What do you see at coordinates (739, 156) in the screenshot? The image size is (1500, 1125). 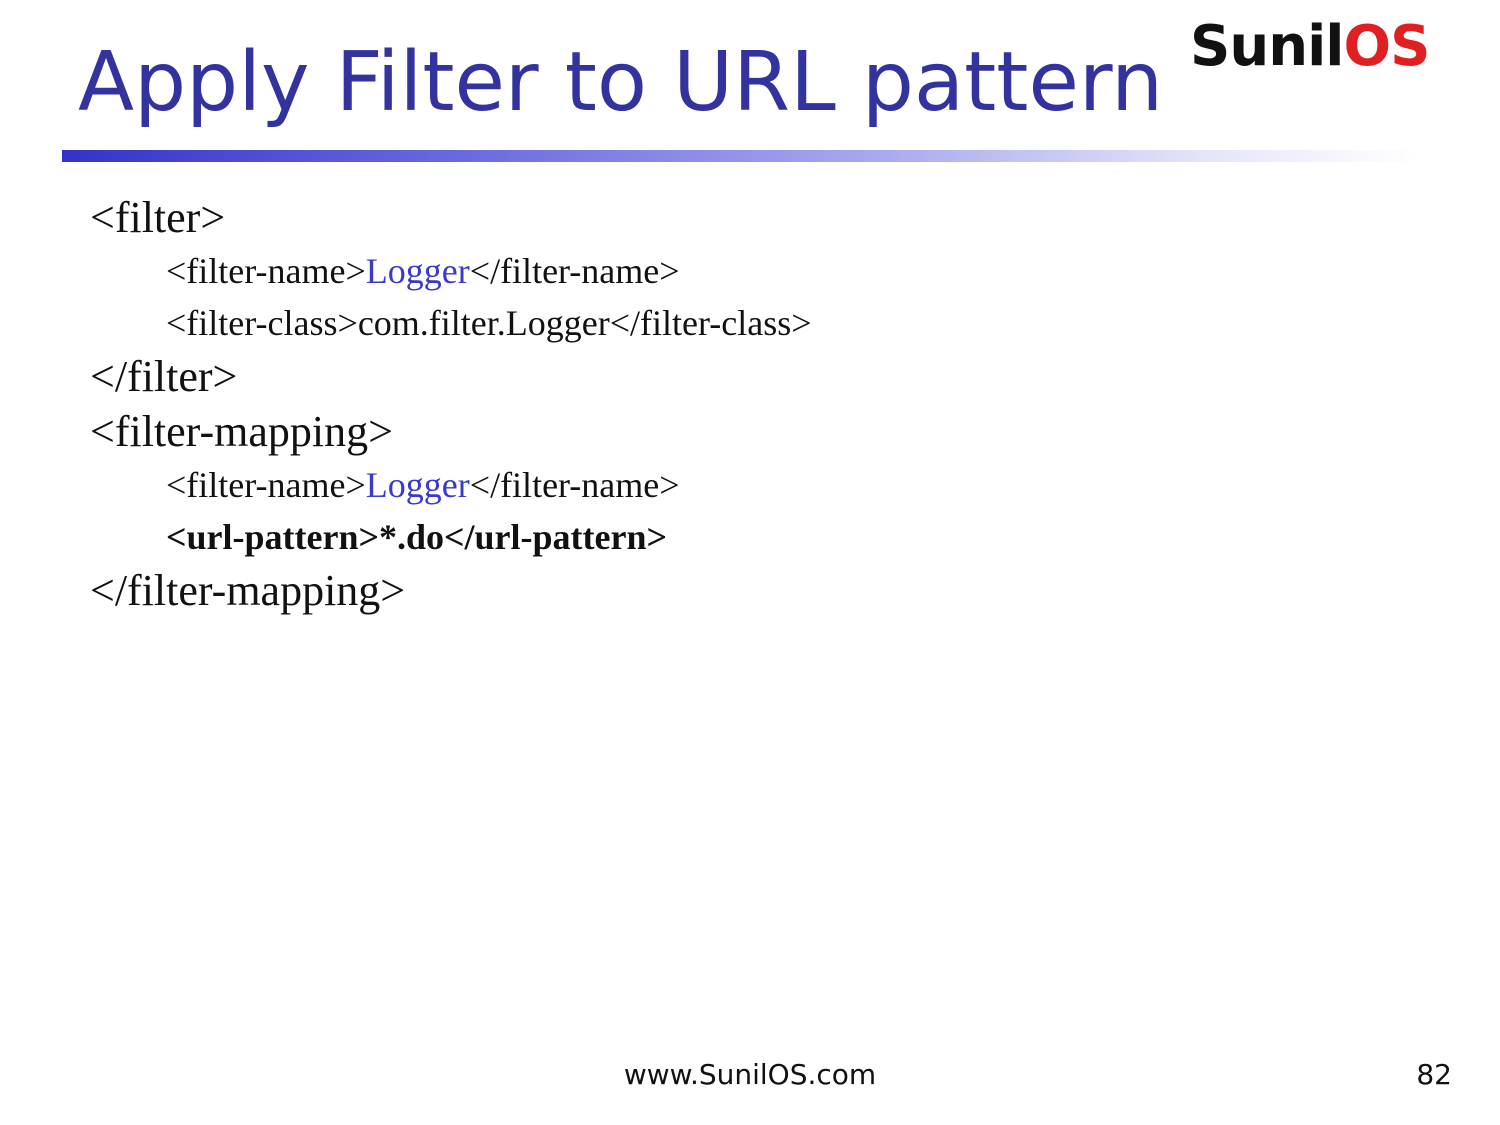 I see `title-divider` at bounding box center [739, 156].